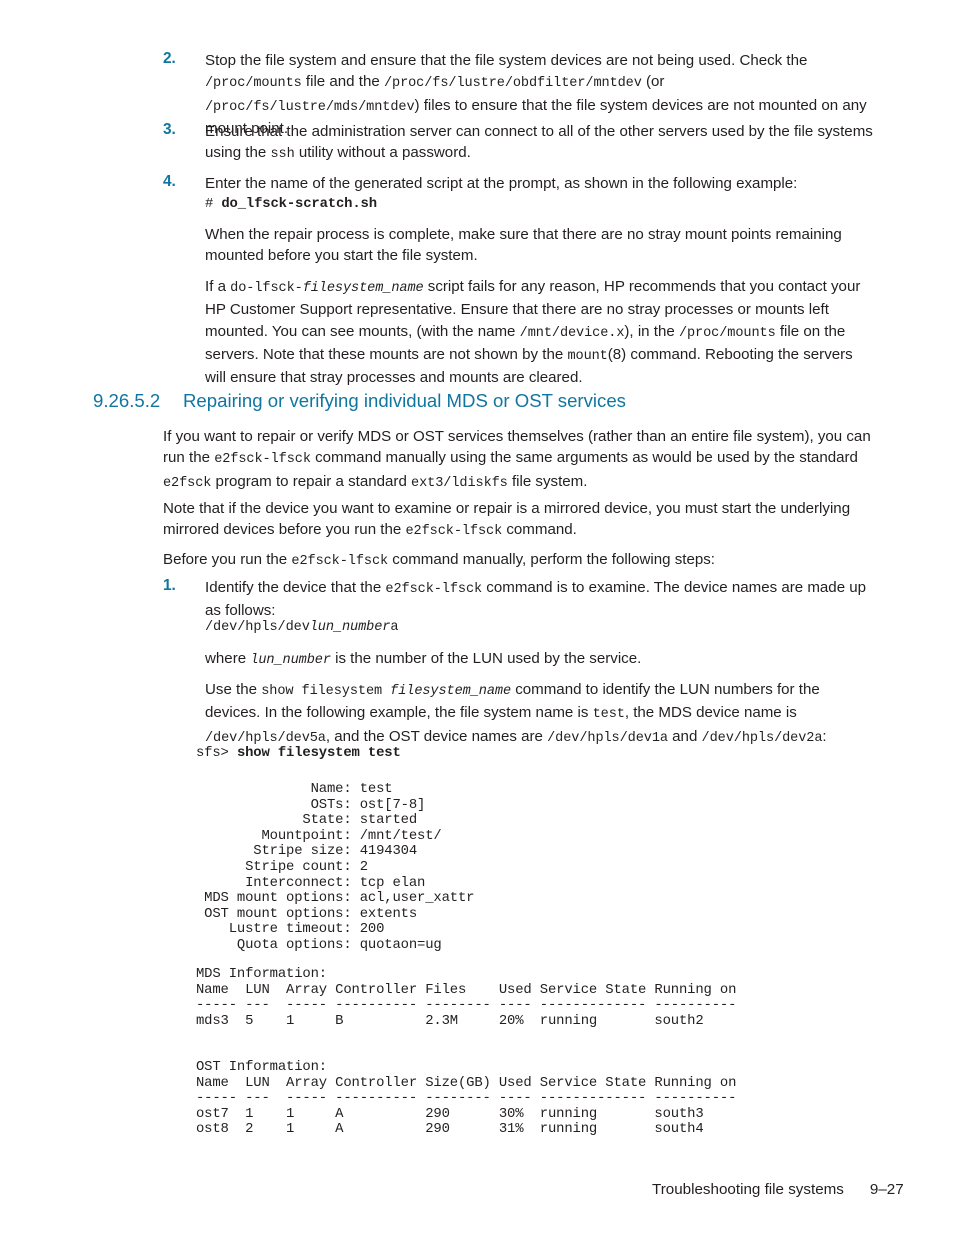  Describe the element at coordinates (302, 627) in the screenshot. I see `device-name-pattern: /dev/hpls/devlun_numbera` at that location.